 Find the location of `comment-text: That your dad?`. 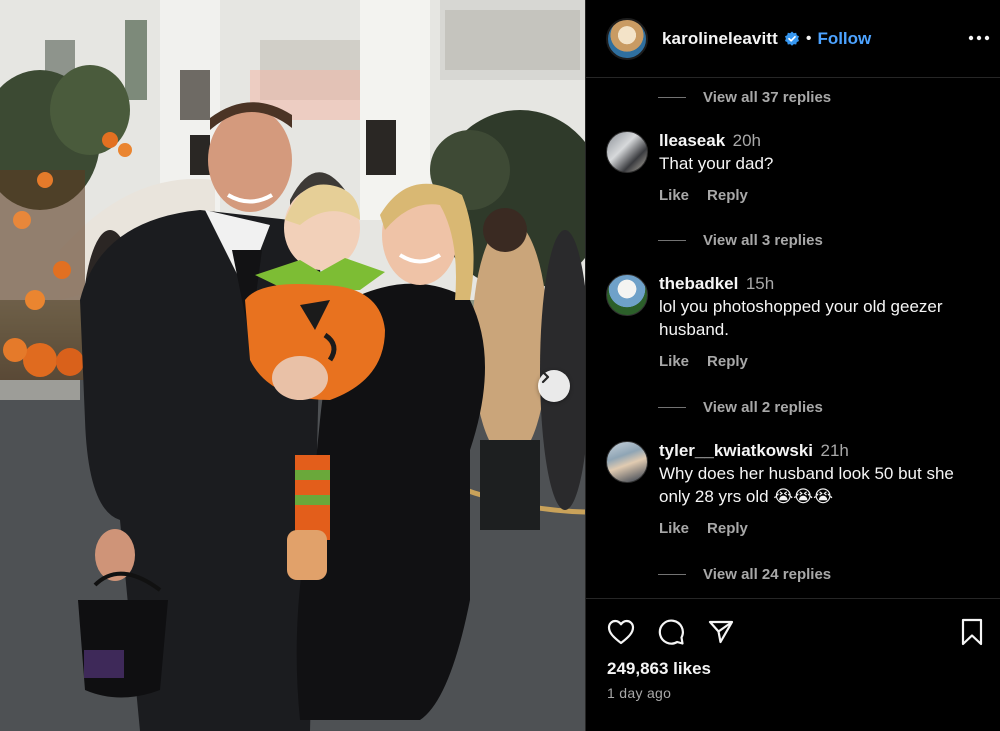

comment-text: That your dad? is located at coordinates (716, 163).